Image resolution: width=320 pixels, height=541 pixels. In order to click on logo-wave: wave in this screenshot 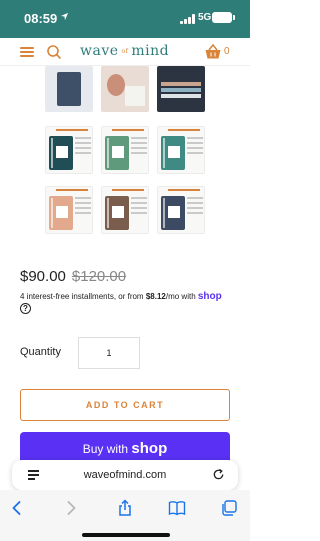, I will do `click(99, 51)`.